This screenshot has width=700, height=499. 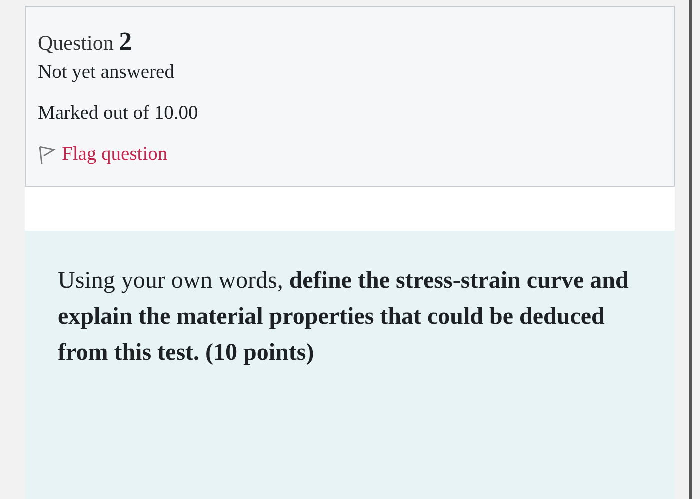 I want to click on flag-icon, so click(x=47, y=155).